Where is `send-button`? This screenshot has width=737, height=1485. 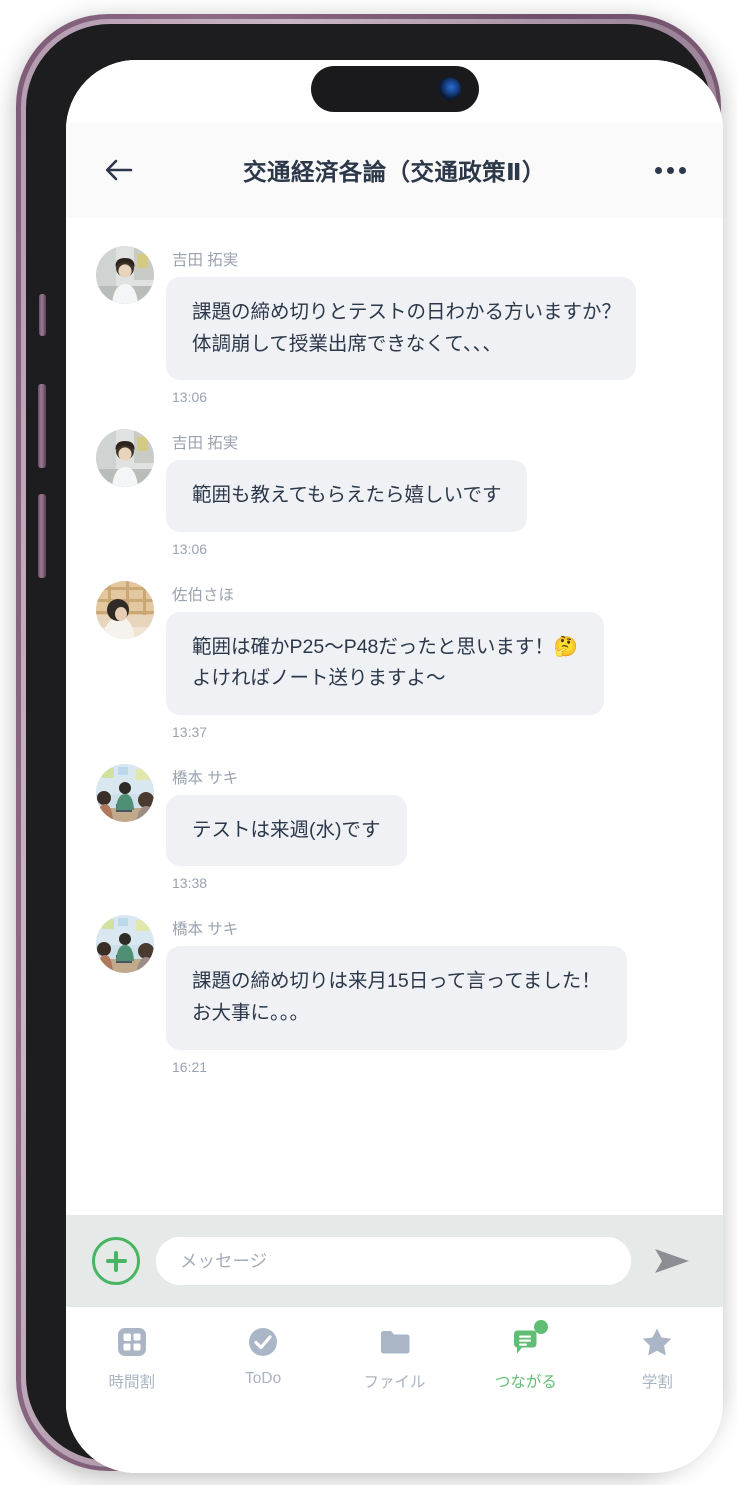
send-button is located at coordinates (672, 1261).